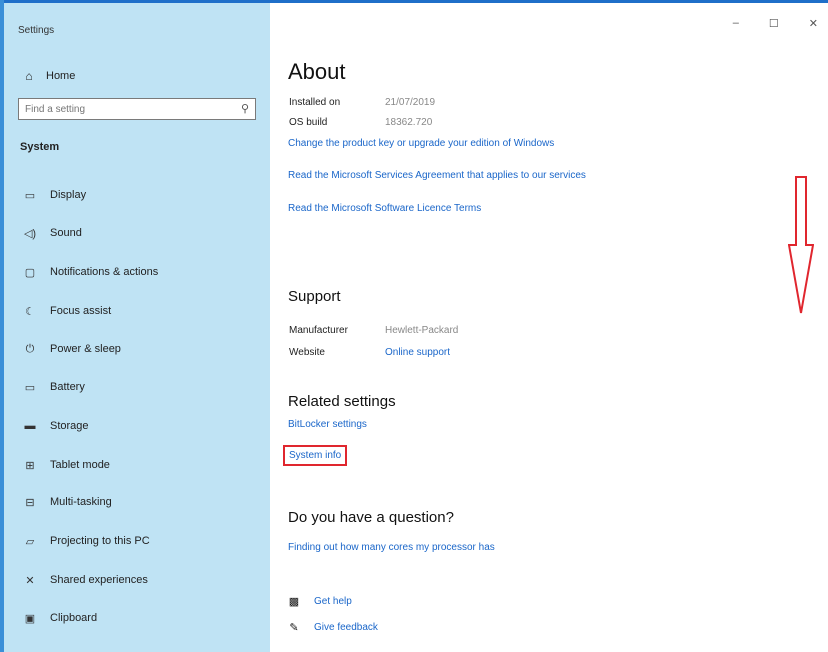 The image size is (828, 652). Describe the element at coordinates (308, 122) in the screenshot. I see `os-build-label: OS build` at that location.